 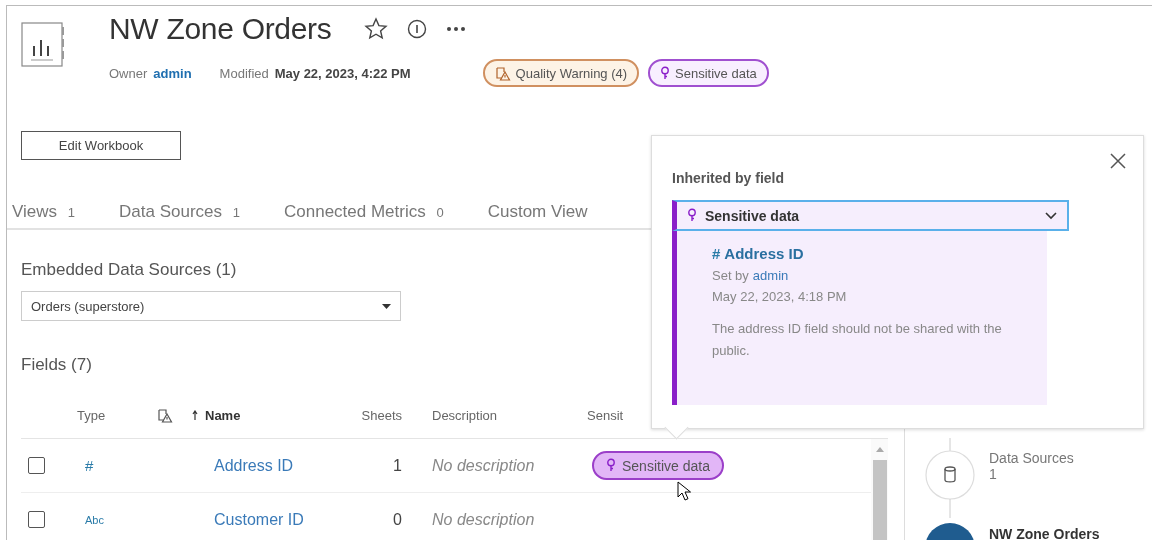 What do you see at coordinates (375, 29) in the screenshot?
I see `star-icon` at bounding box center [375, 29].